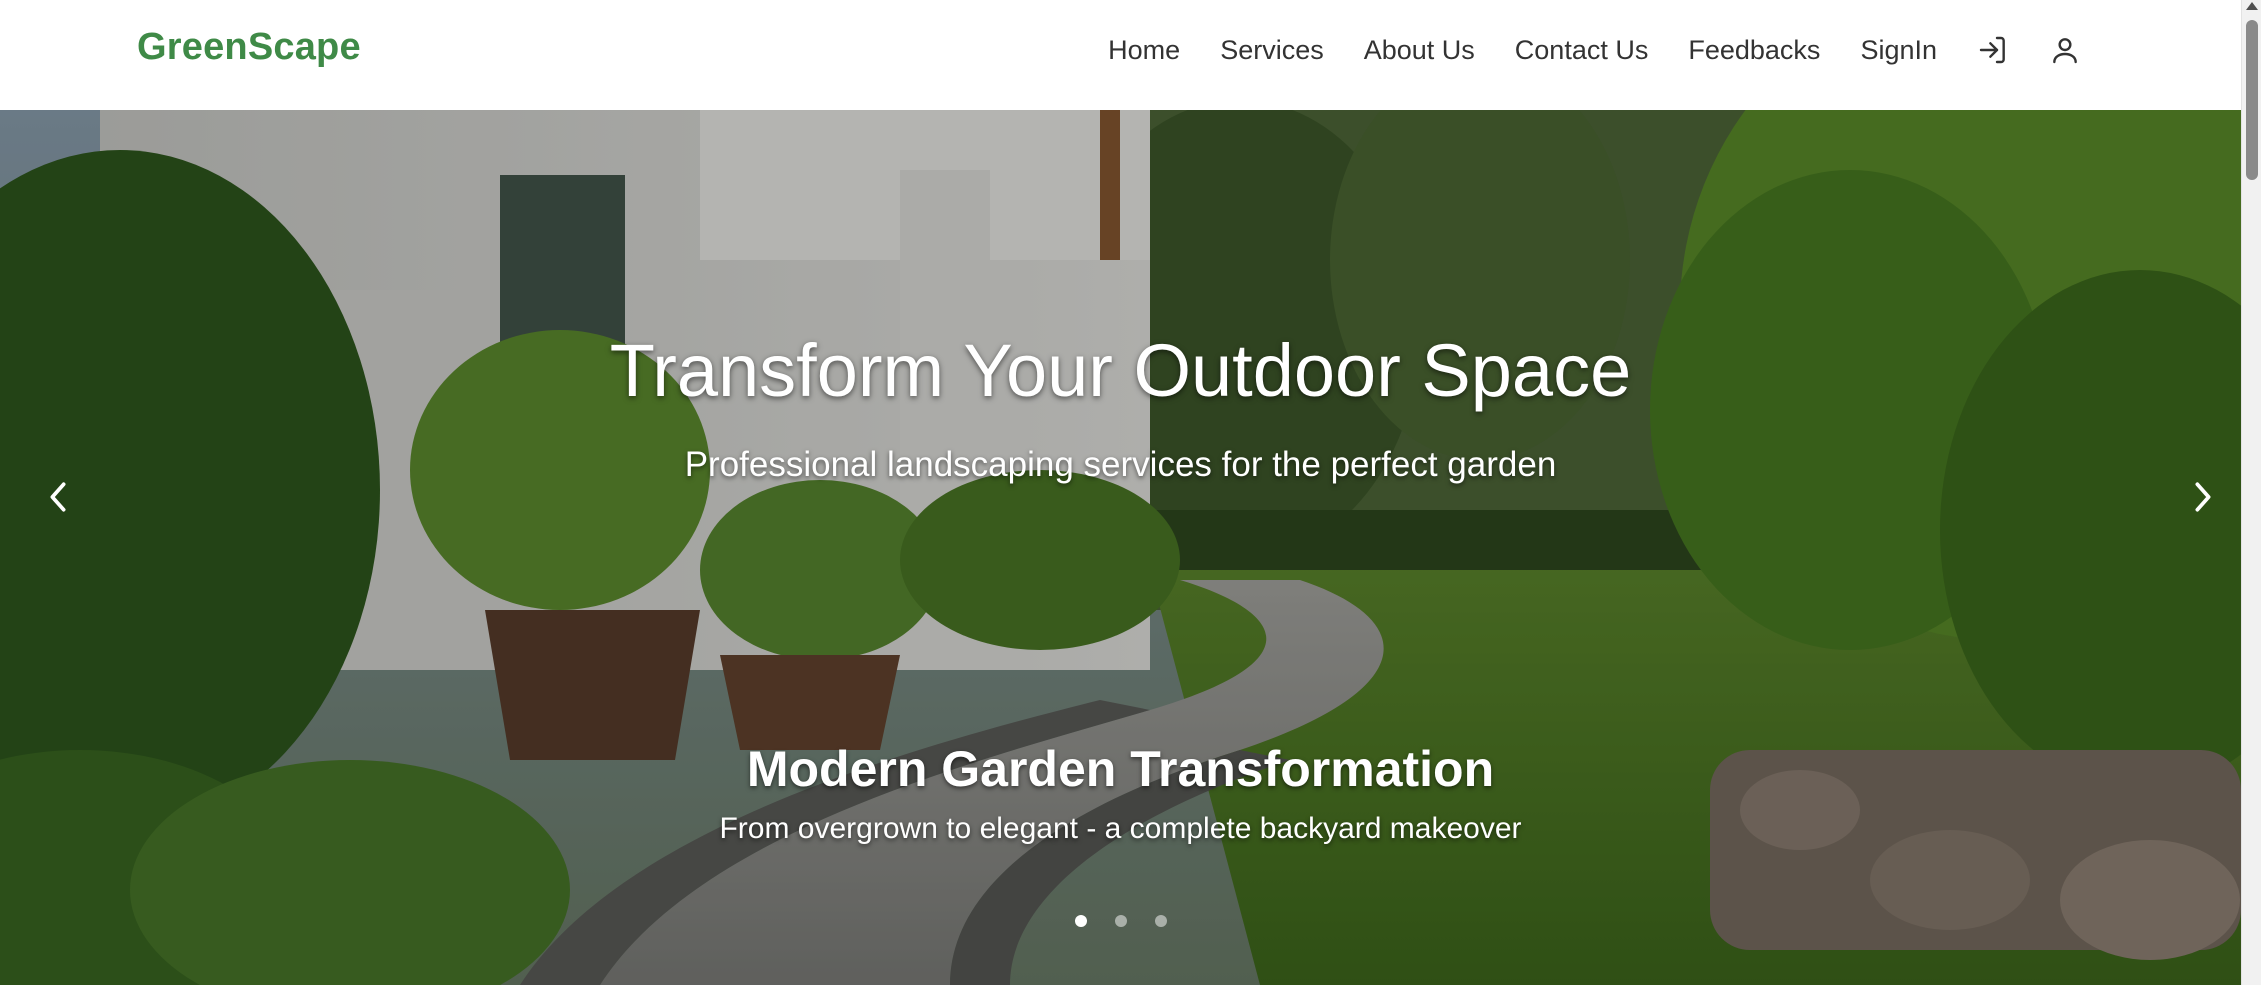 This screenshot has width=2261, height=985. Describe the element at coordinates (1144, 50) in the screenshot. I see `nav-home: Home` at that location.